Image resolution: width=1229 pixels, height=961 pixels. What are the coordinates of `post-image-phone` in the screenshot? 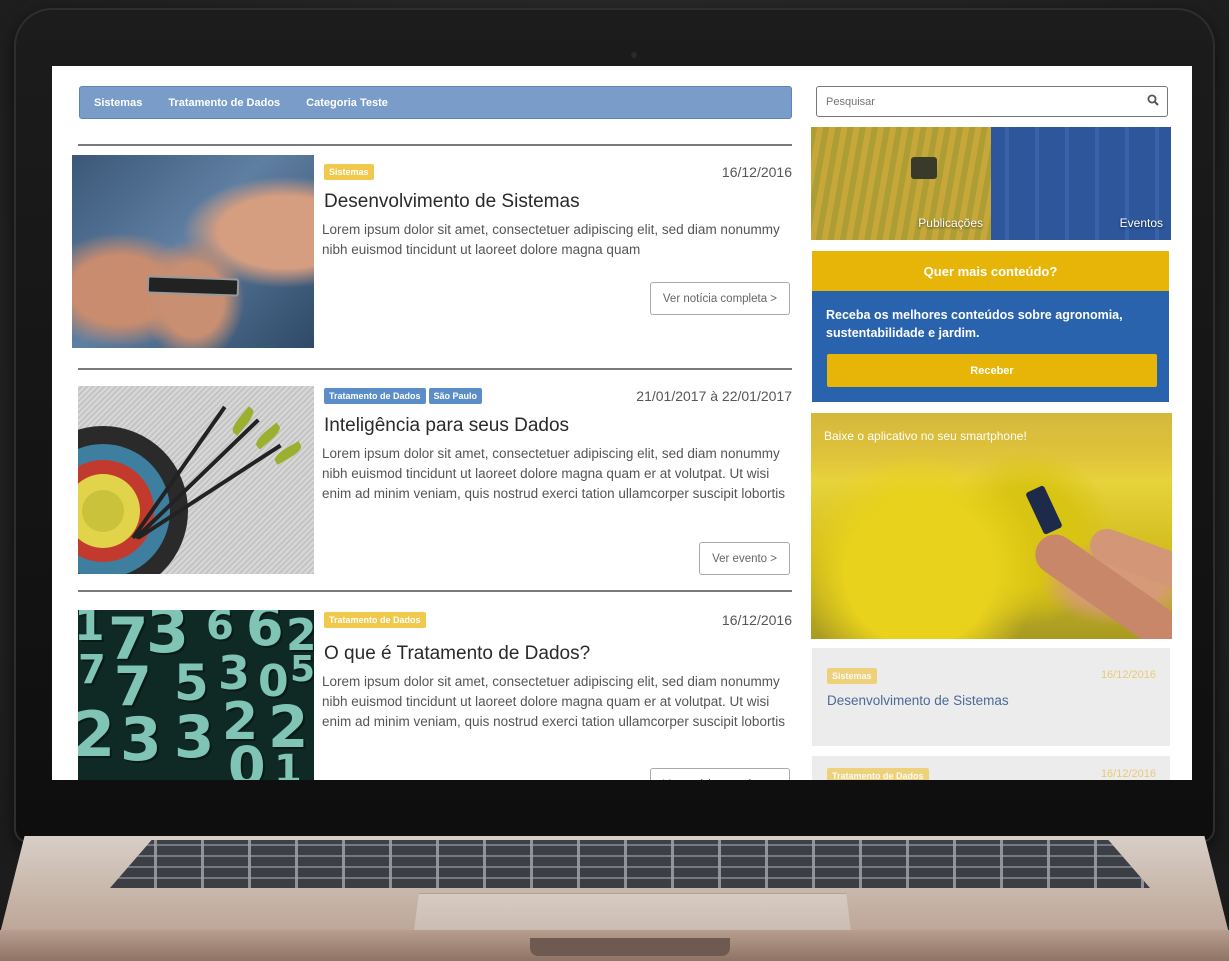 It's located at (193, 251).